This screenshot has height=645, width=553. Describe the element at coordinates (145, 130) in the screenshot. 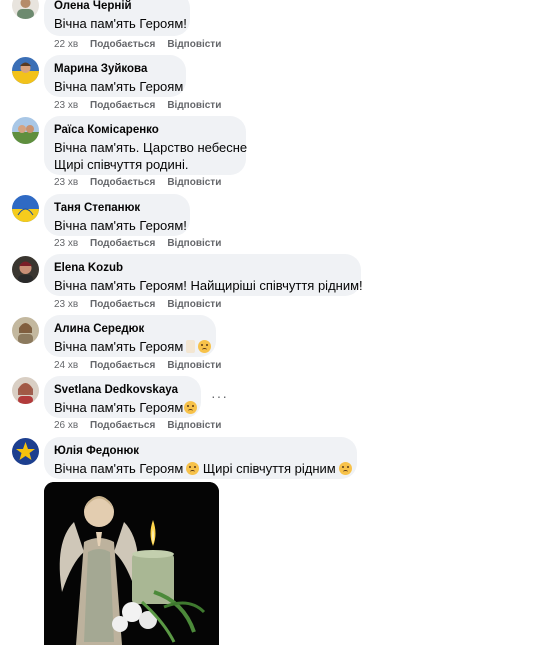

I see `comment-author: Раїса Комісаренко` at that location.